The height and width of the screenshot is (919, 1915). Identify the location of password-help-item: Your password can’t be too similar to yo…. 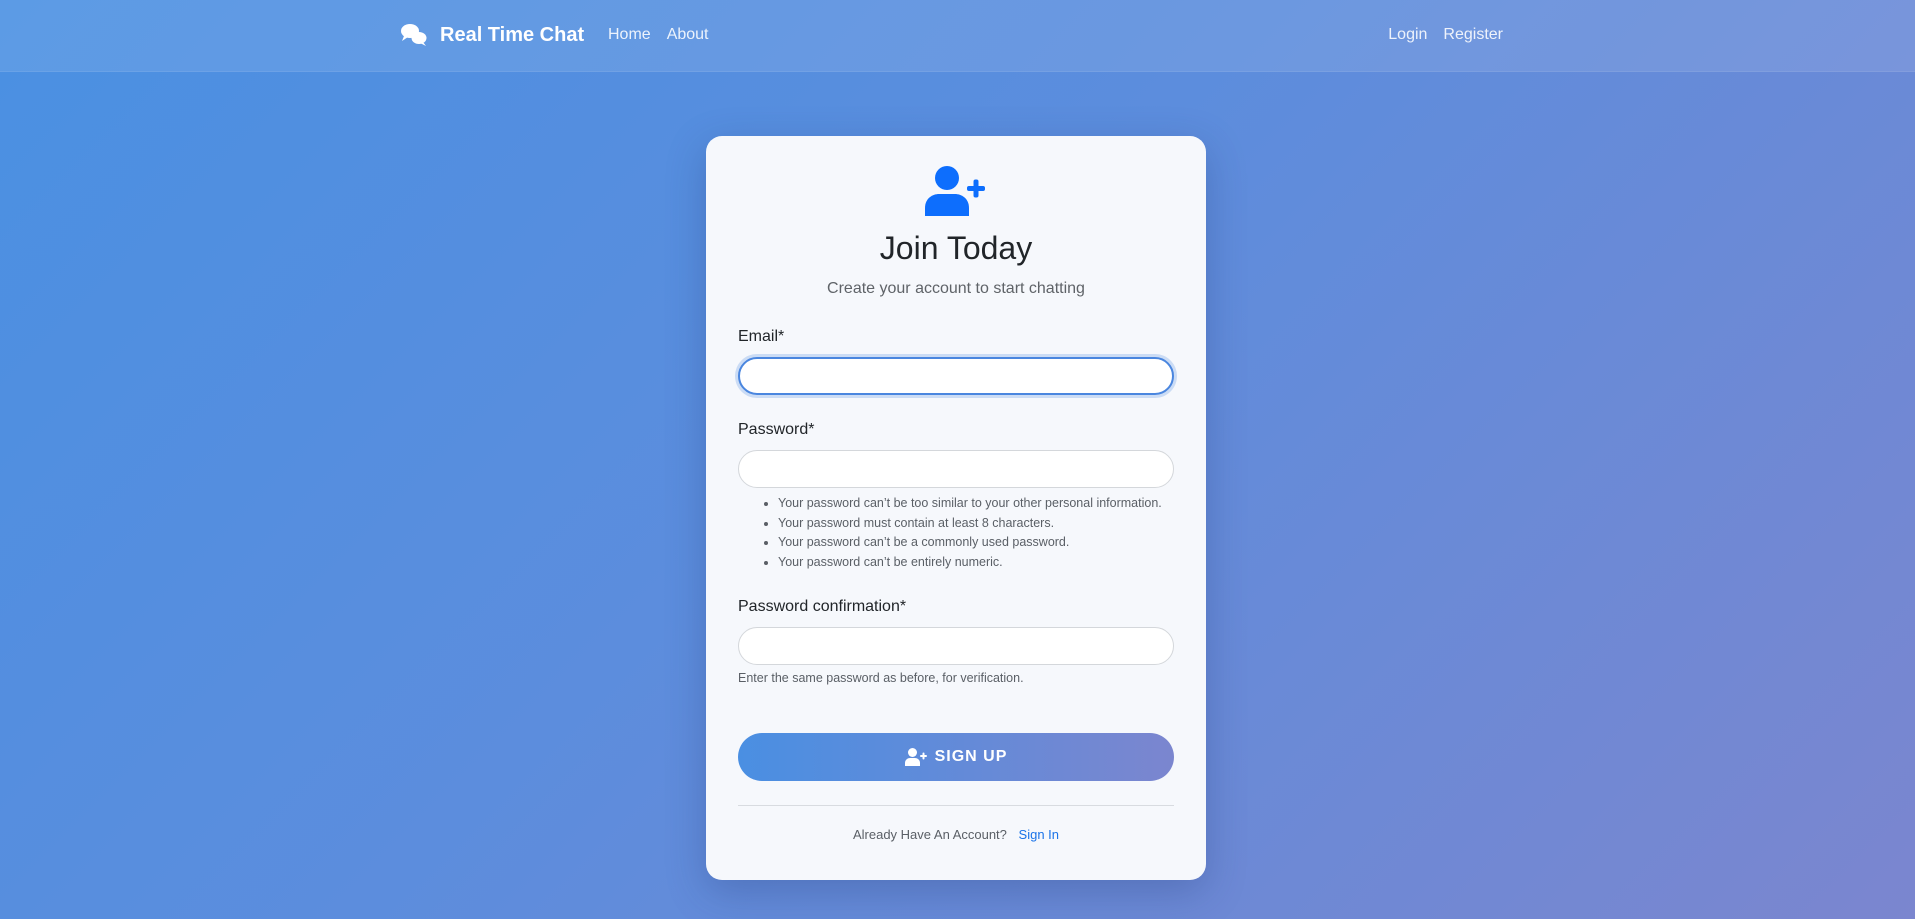
(976, 504).